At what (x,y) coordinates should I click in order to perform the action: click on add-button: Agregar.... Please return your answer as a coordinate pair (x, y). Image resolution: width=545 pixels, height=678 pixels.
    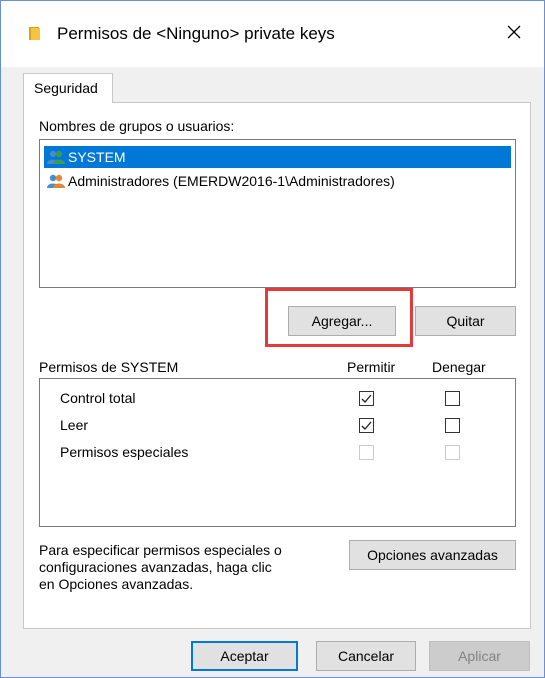
    Looking at the image, I should click on (342, 321).